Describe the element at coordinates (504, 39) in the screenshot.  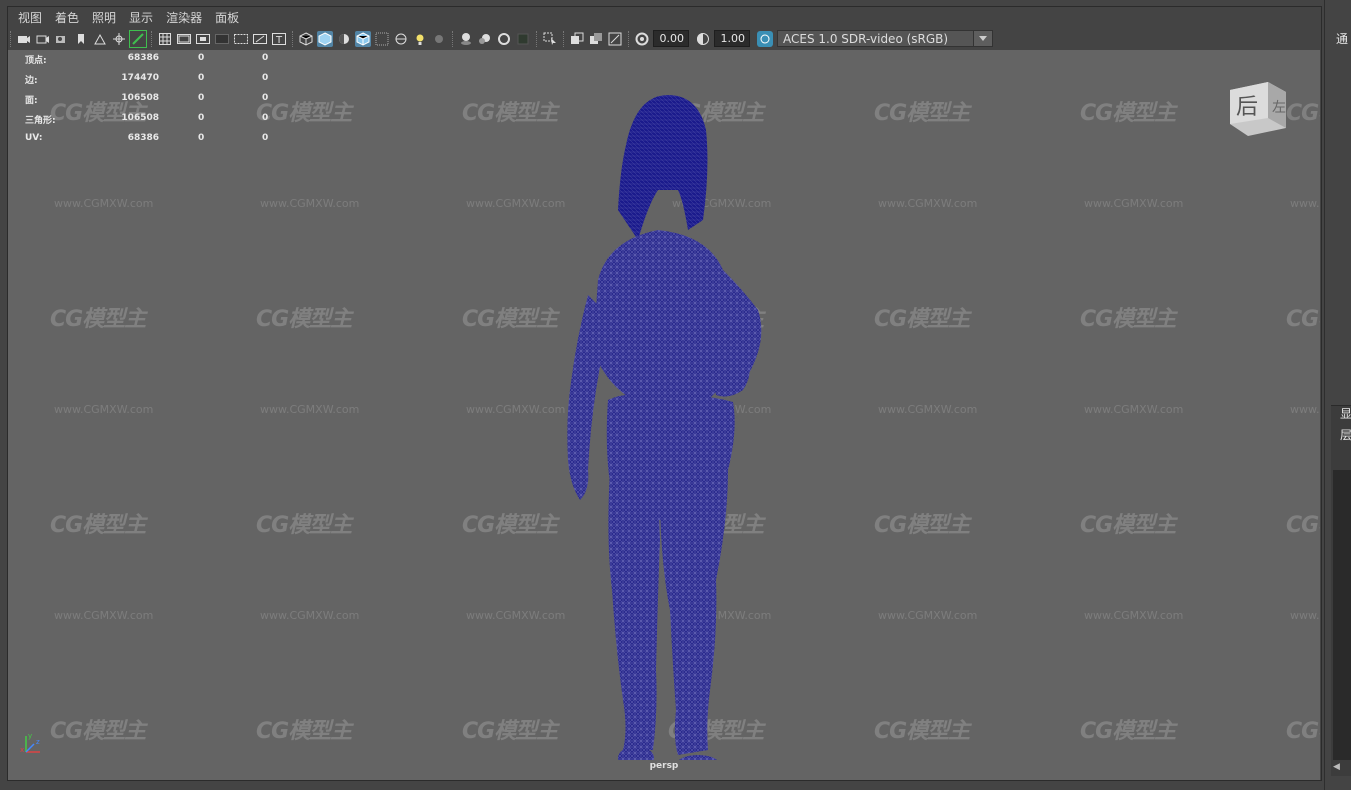
I see `anti-aliasing-icon` at that location.